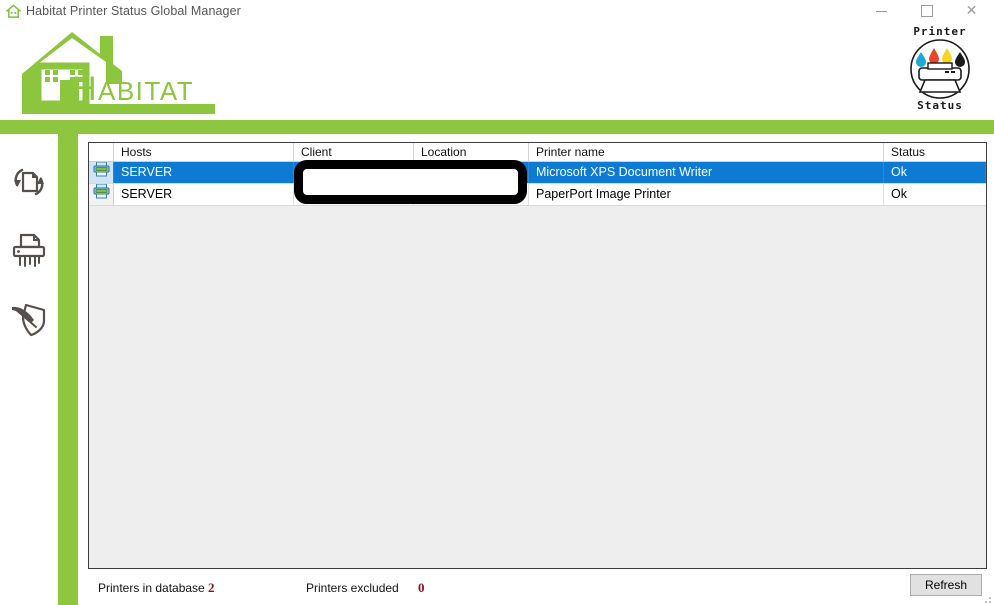  I want to click on sidebar-item-refresh-documents, so click(29, 183).